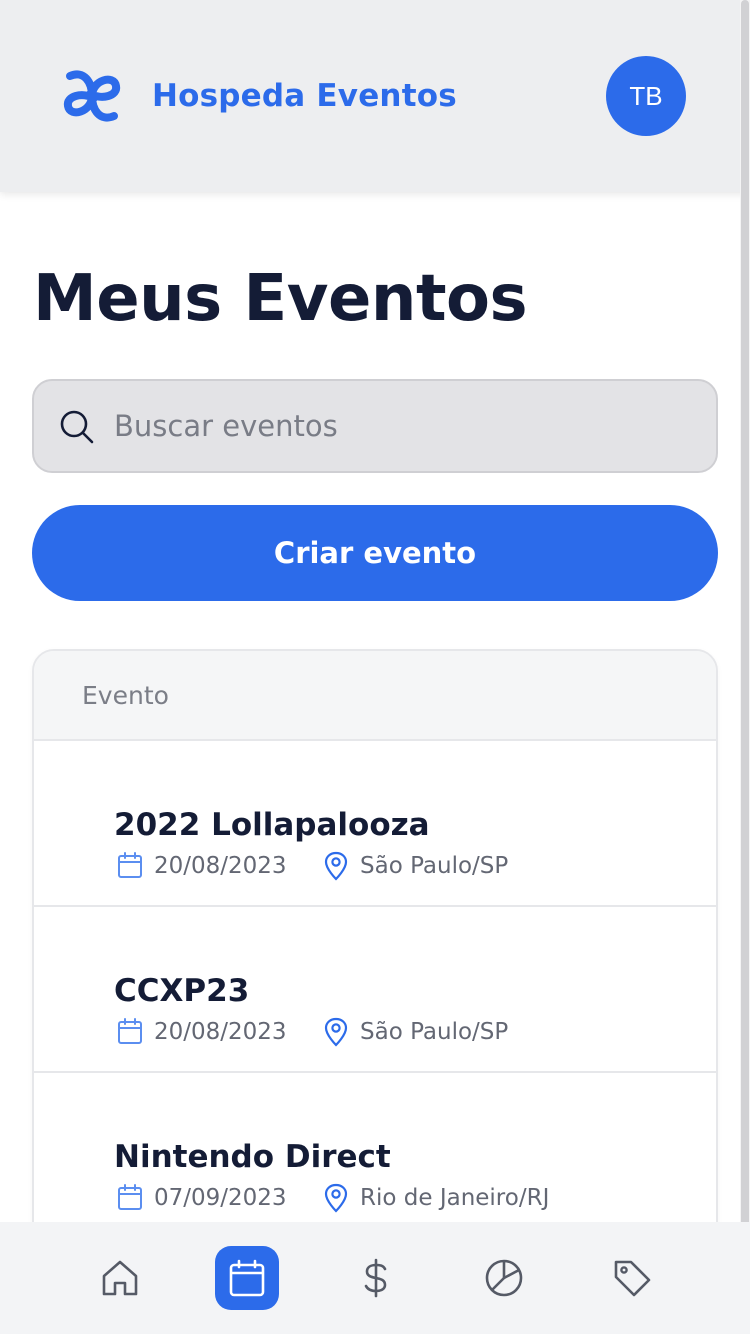 The image size is (750, 1334). What do you see at coordinates (272, 825) in the screenshot?
I see `event-name: 2022 Lollapalooza` at bounding box center [272, 825].